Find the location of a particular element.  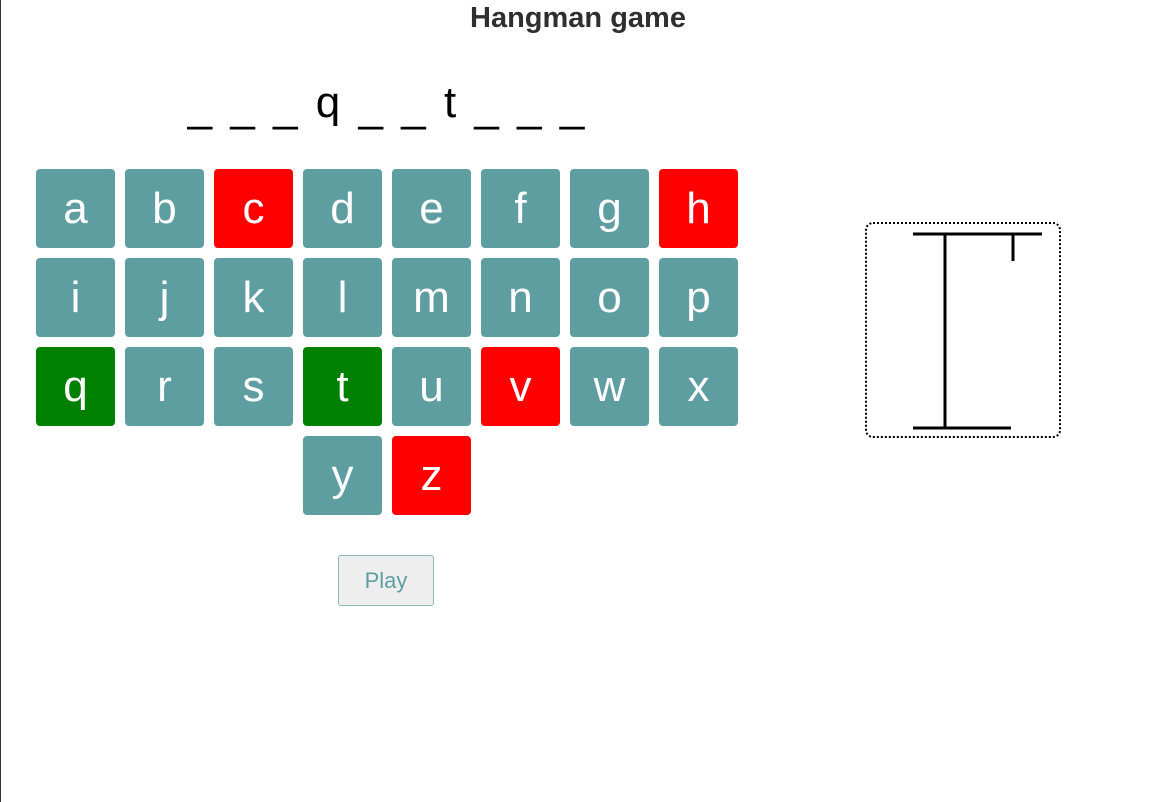

key-t: t is located at coordinates (342, 386).